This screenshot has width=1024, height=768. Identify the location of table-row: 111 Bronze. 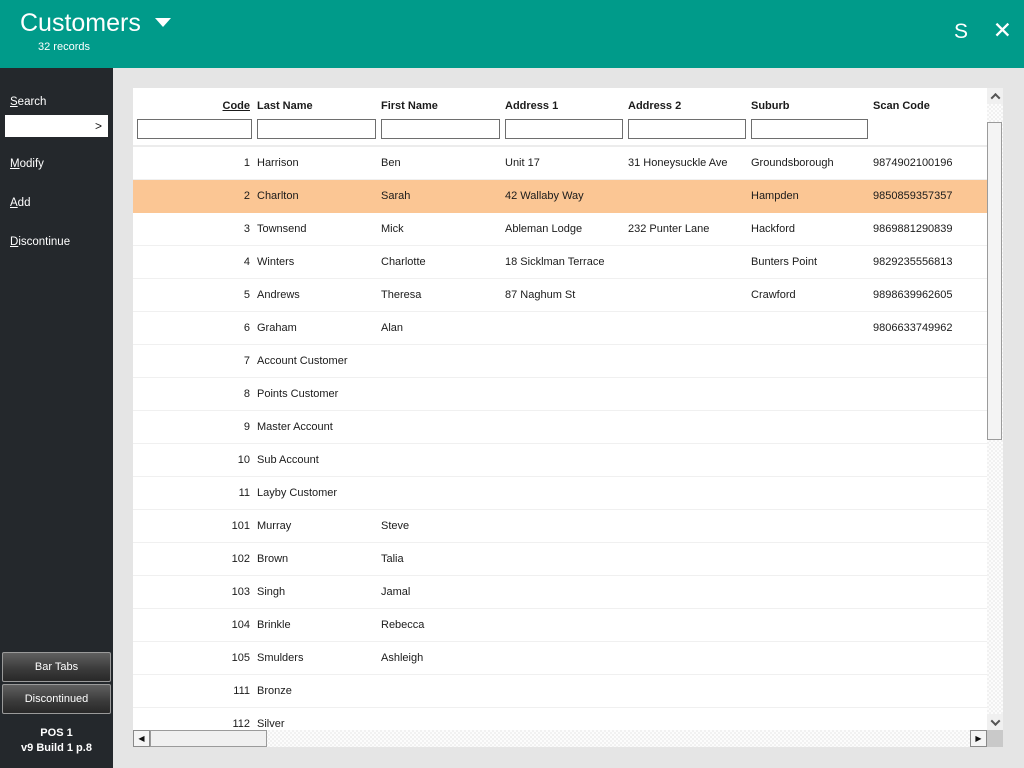
(560, 691).